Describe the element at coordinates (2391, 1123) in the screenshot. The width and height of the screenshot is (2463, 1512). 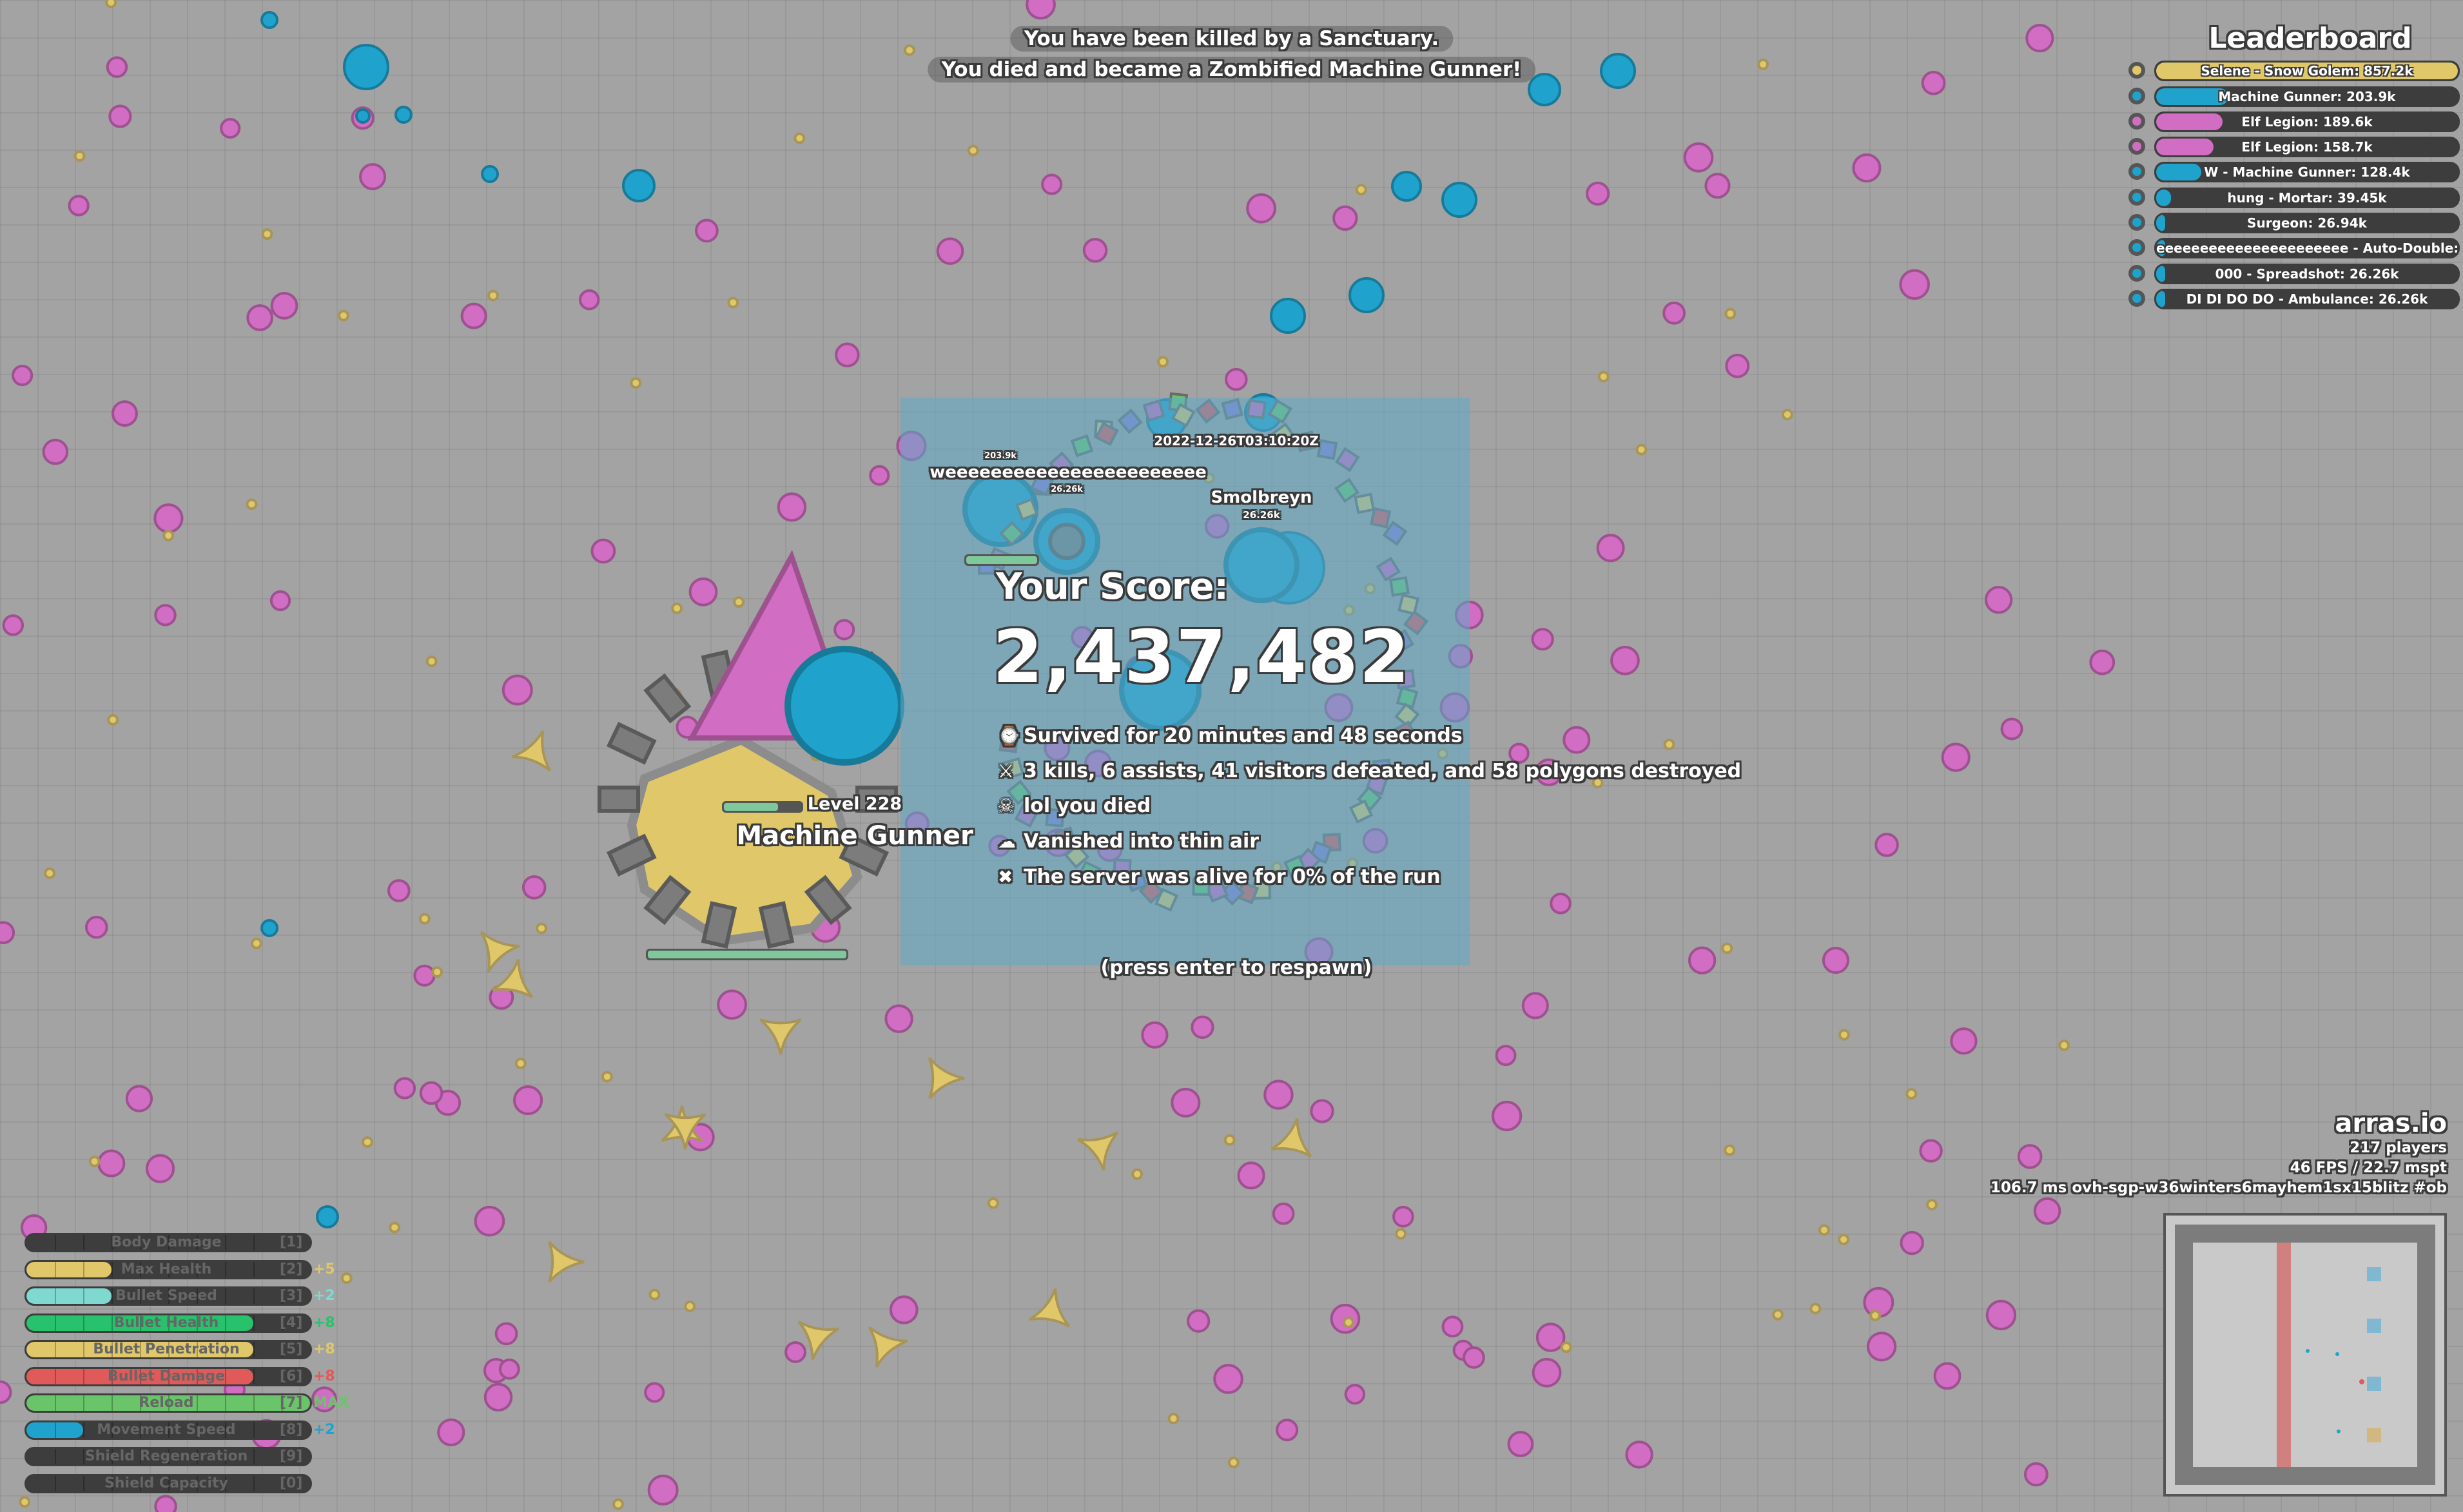
I see `game-logo: arras.io` at that location.